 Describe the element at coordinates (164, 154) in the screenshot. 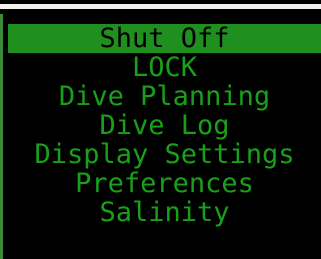

I see `menu-item-display-settings: Display Settings` at that location.